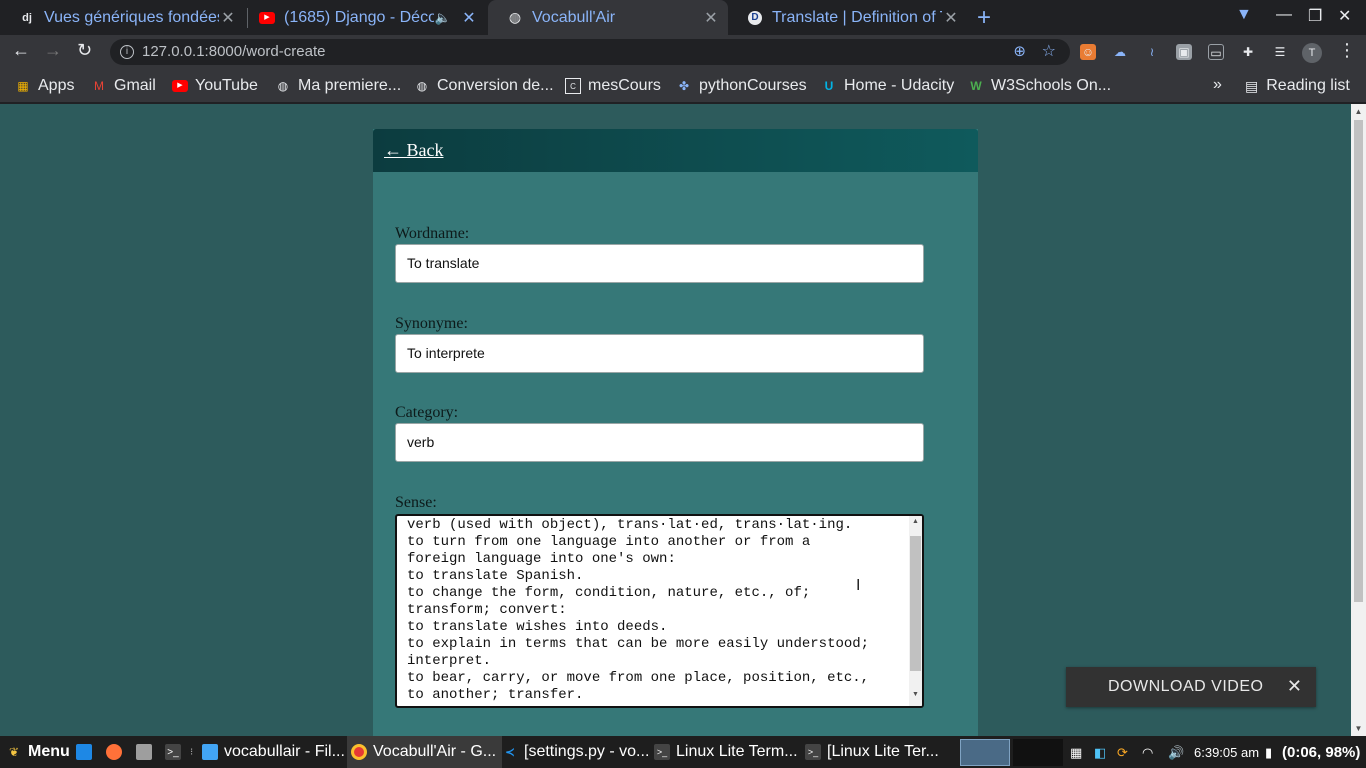  I want to click on synonyme-input: To interprete, so click(659, 353).